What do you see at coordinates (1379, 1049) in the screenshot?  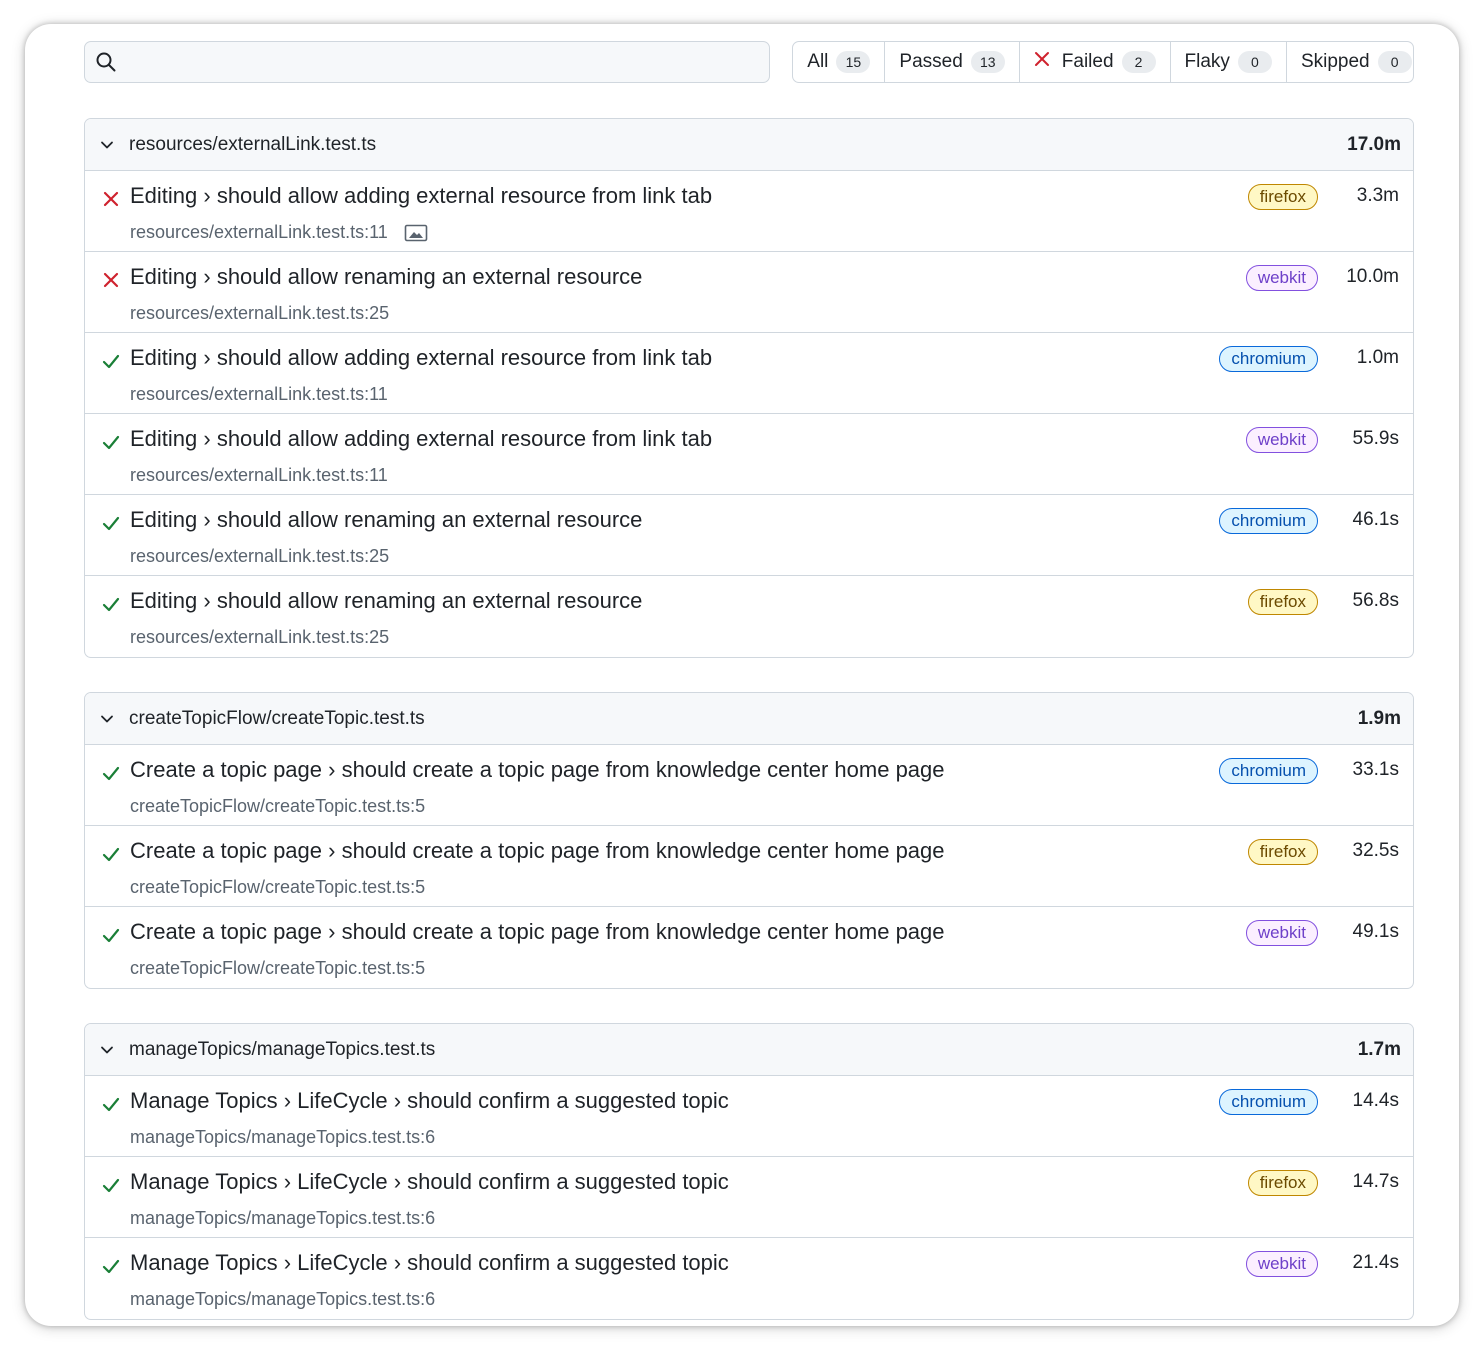 I see `group-duration: 1.7m` at bounding box center [1379, 1049].